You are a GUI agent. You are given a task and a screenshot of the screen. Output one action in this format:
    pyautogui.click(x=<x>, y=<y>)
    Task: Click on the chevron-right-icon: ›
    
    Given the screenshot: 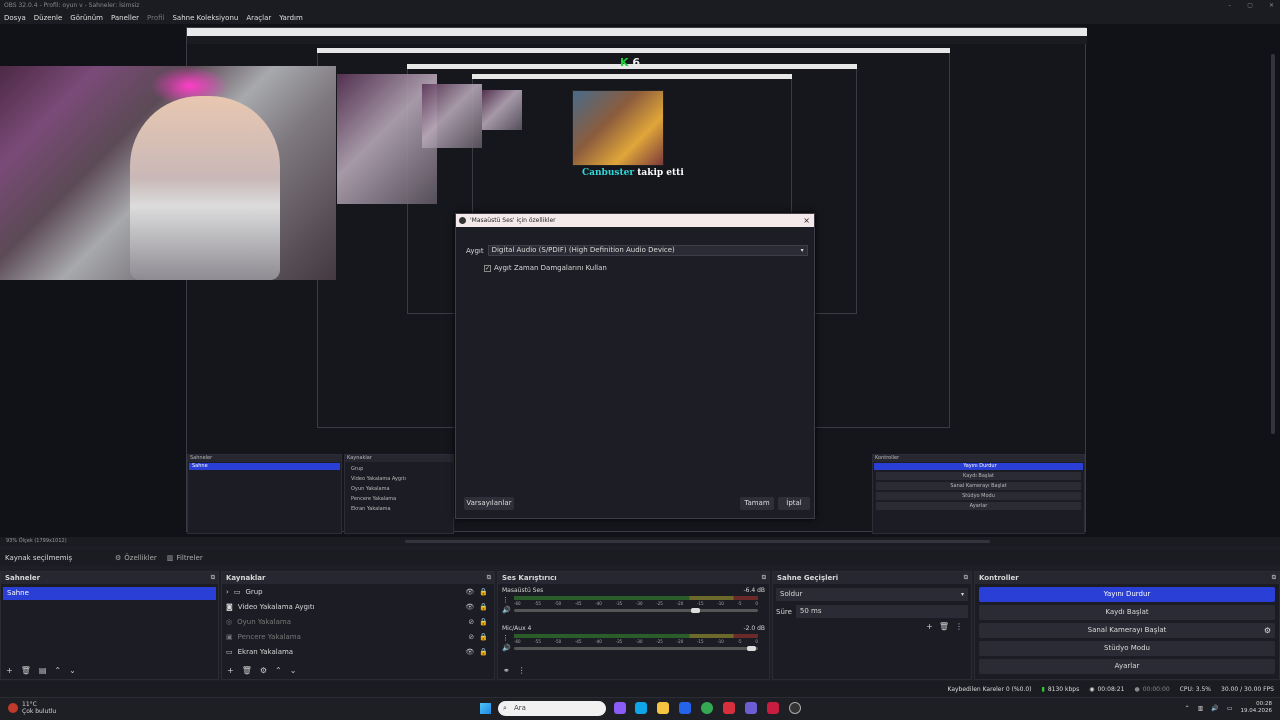 What is the action you would take?
    pyautogui.click(x=227, y=592)
    